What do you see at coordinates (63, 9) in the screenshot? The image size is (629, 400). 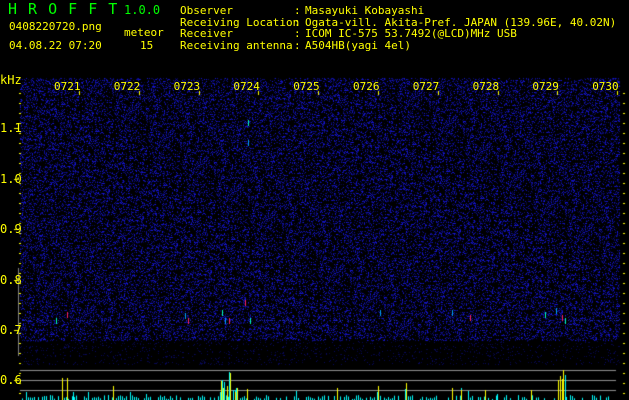 I see `app-title: H R O F F T` at bounding box center [63, 9].